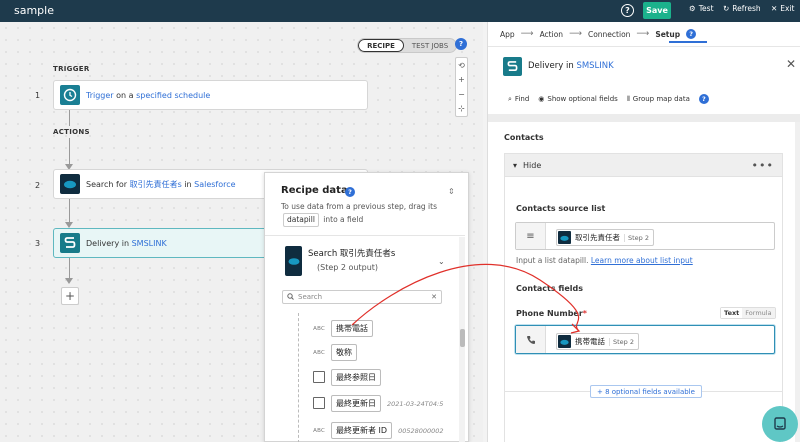 The height and width of the screenshot is (442, 800). Describe the element at coordinates (643, 165) in the screenshot. I see `contacts-collapse-toggle: ▾ Hide •••` at that location.